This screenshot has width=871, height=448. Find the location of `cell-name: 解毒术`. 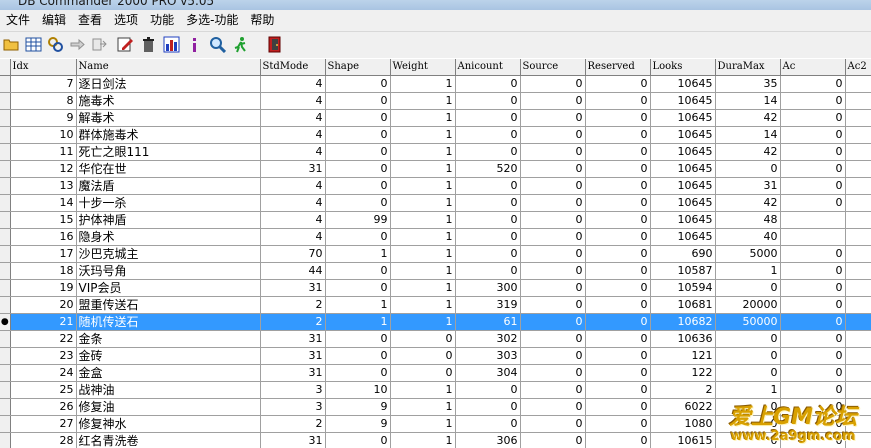

cell-name: 解毒术 is located at coordinates (168, 118).